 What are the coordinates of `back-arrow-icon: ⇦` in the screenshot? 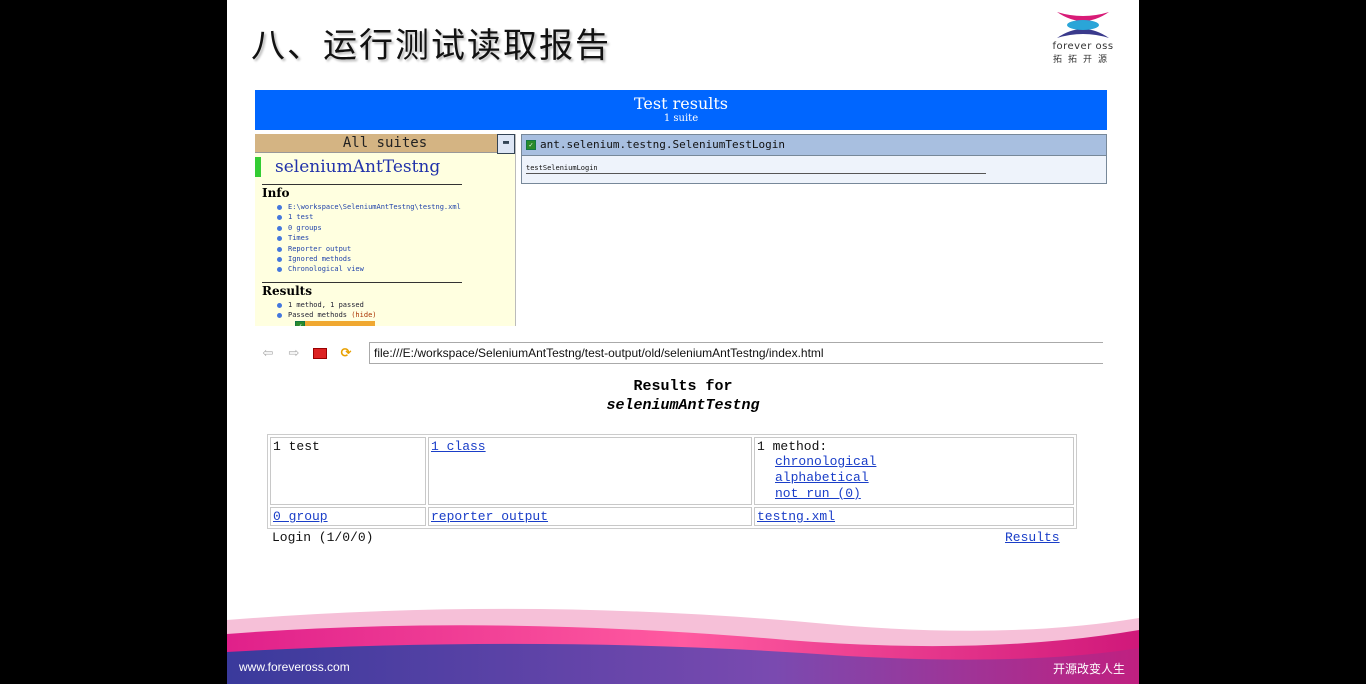 It's located at (268, 353).